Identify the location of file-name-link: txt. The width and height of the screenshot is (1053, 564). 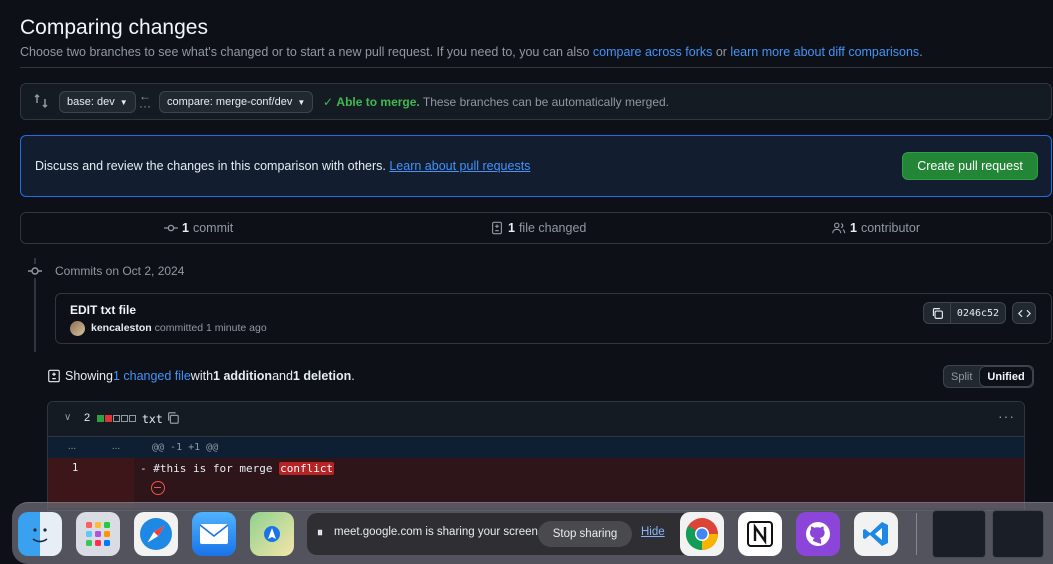
(152, 419).